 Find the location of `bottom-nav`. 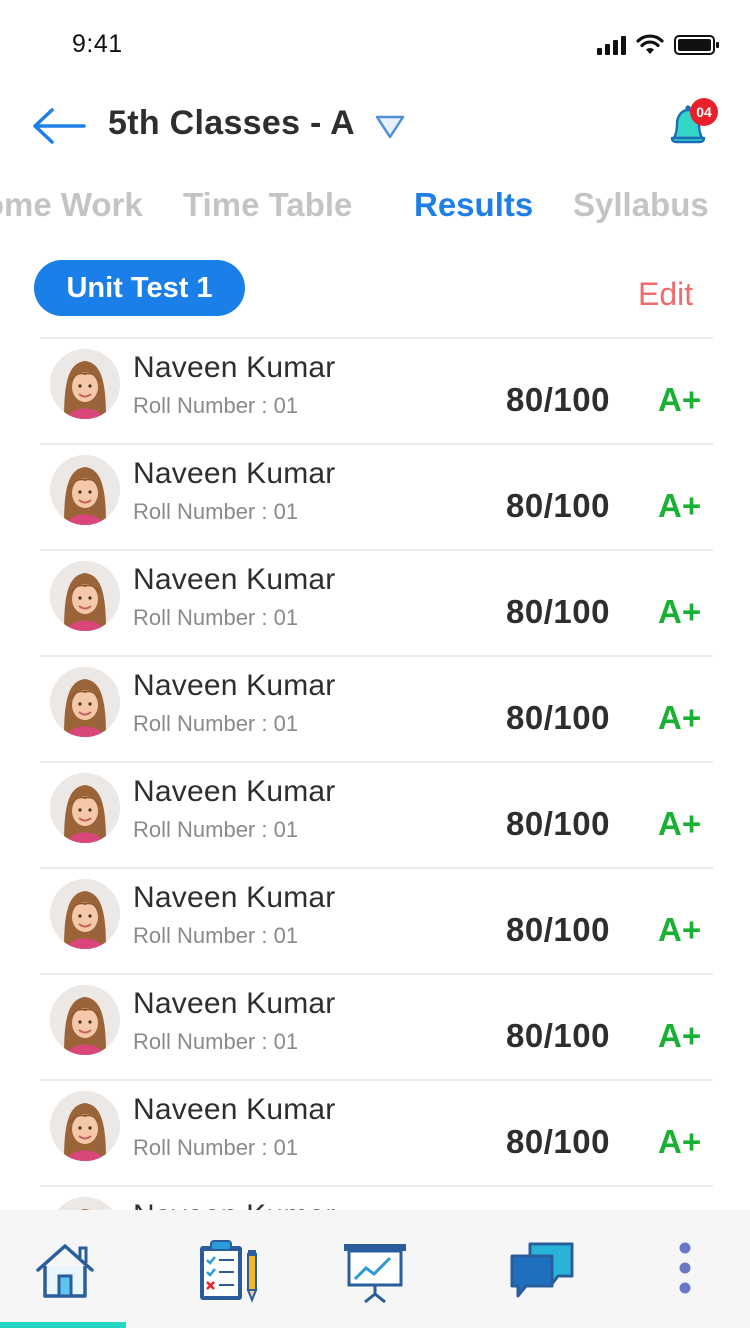

bottom-nav is located at coordinates (375, 1269).